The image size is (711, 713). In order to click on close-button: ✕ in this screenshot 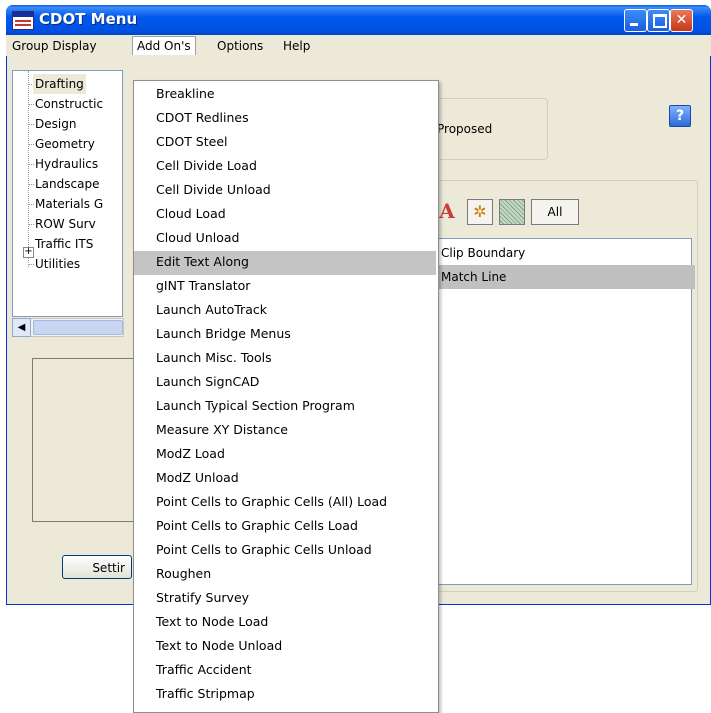, I will do `click(681, 20)`.